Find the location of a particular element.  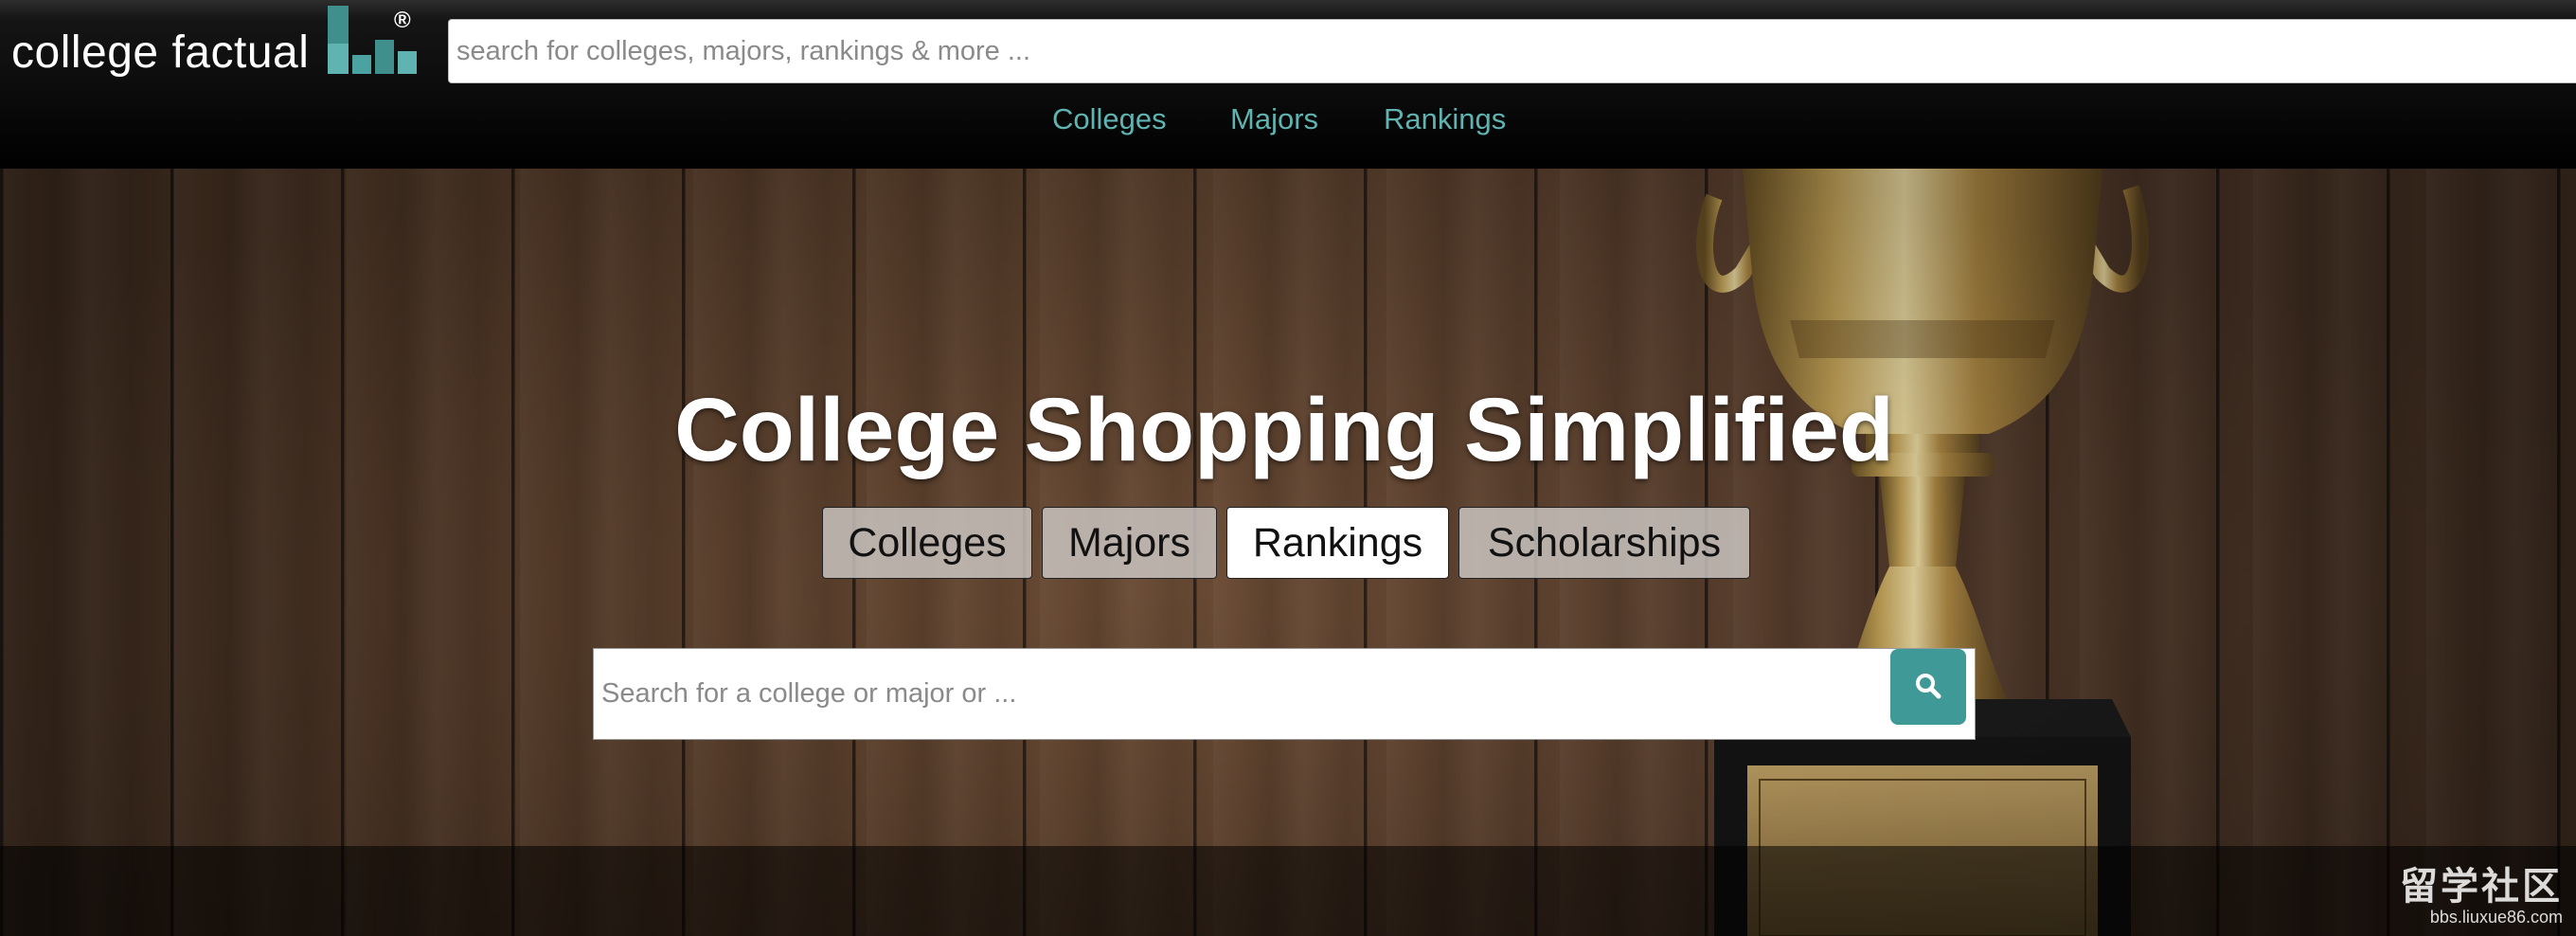

search-icon is located at coordinates (1928, 686).